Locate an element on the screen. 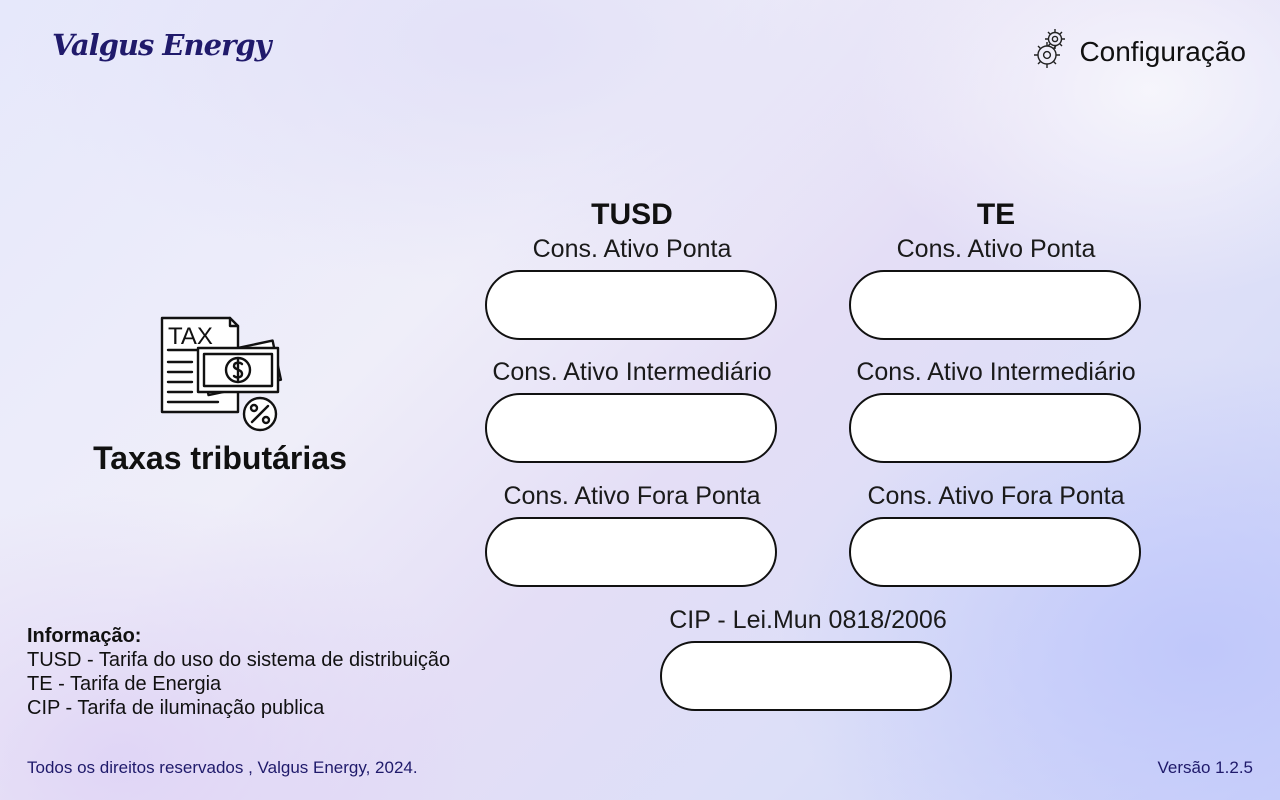 This screenshot has width=1280, height=800. config-button: Configuração is located at coordinates (1139, 51).